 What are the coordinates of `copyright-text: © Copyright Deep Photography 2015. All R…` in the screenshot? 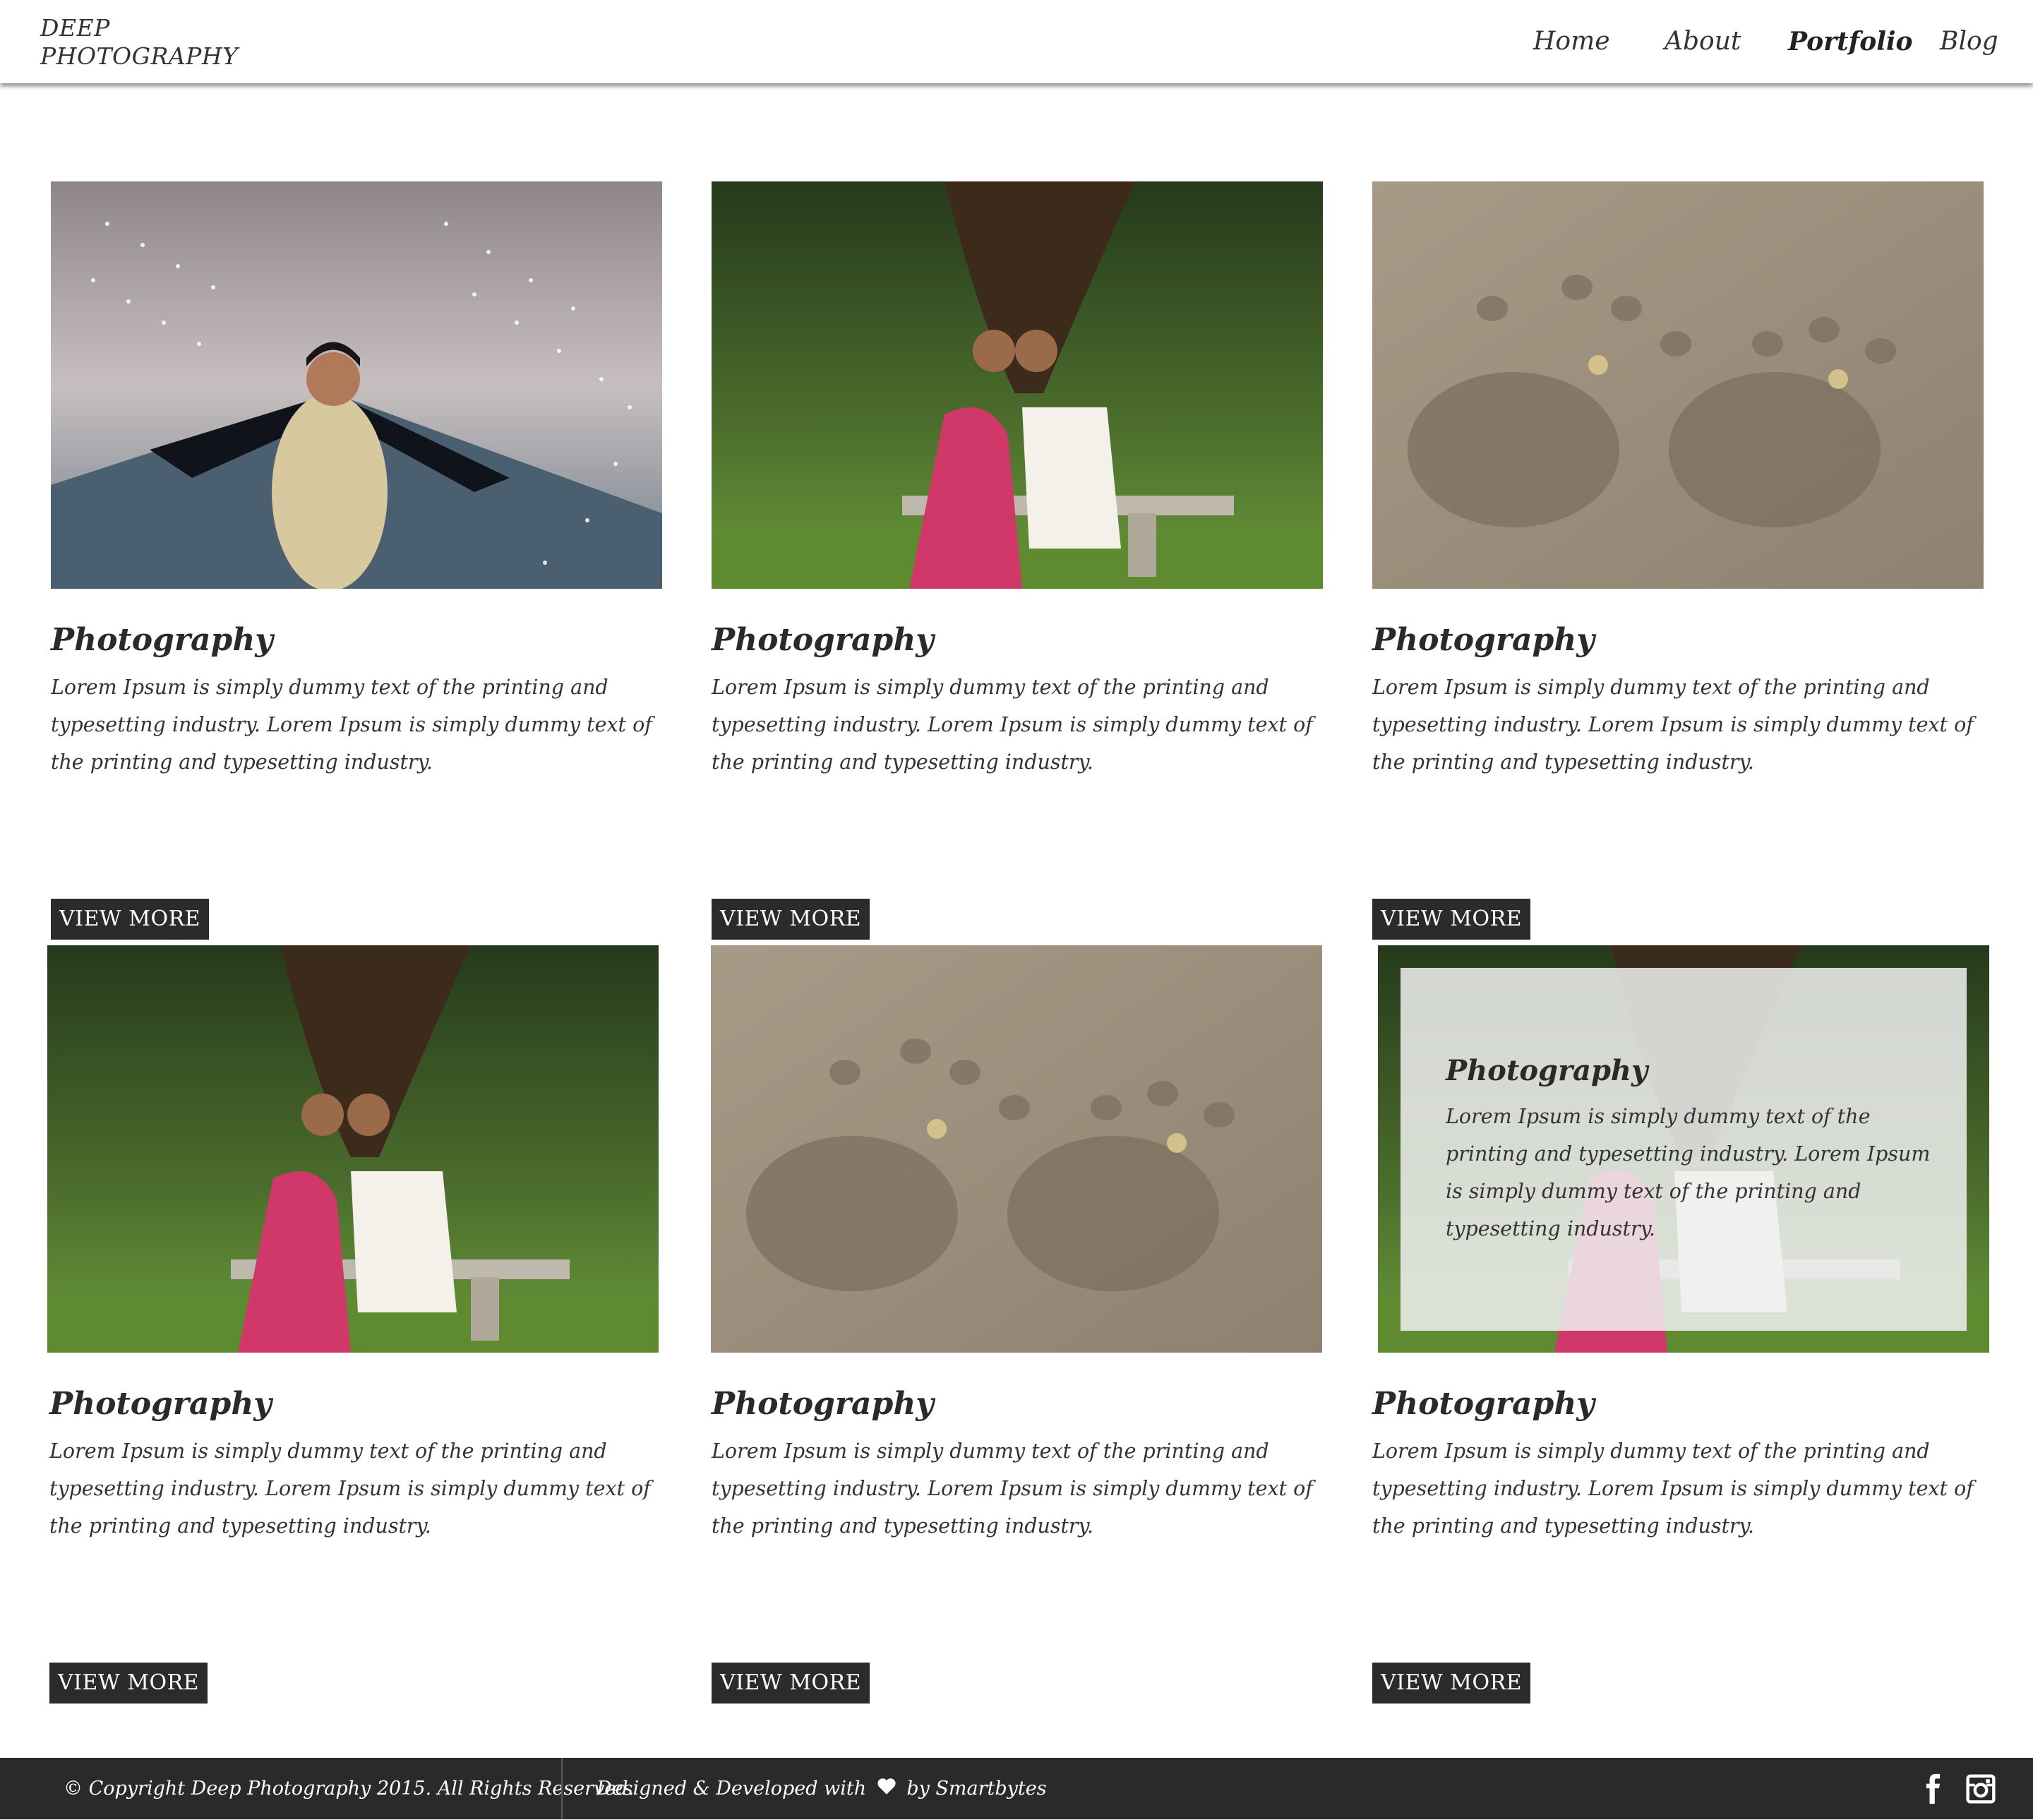 It's located at (349, 1789).